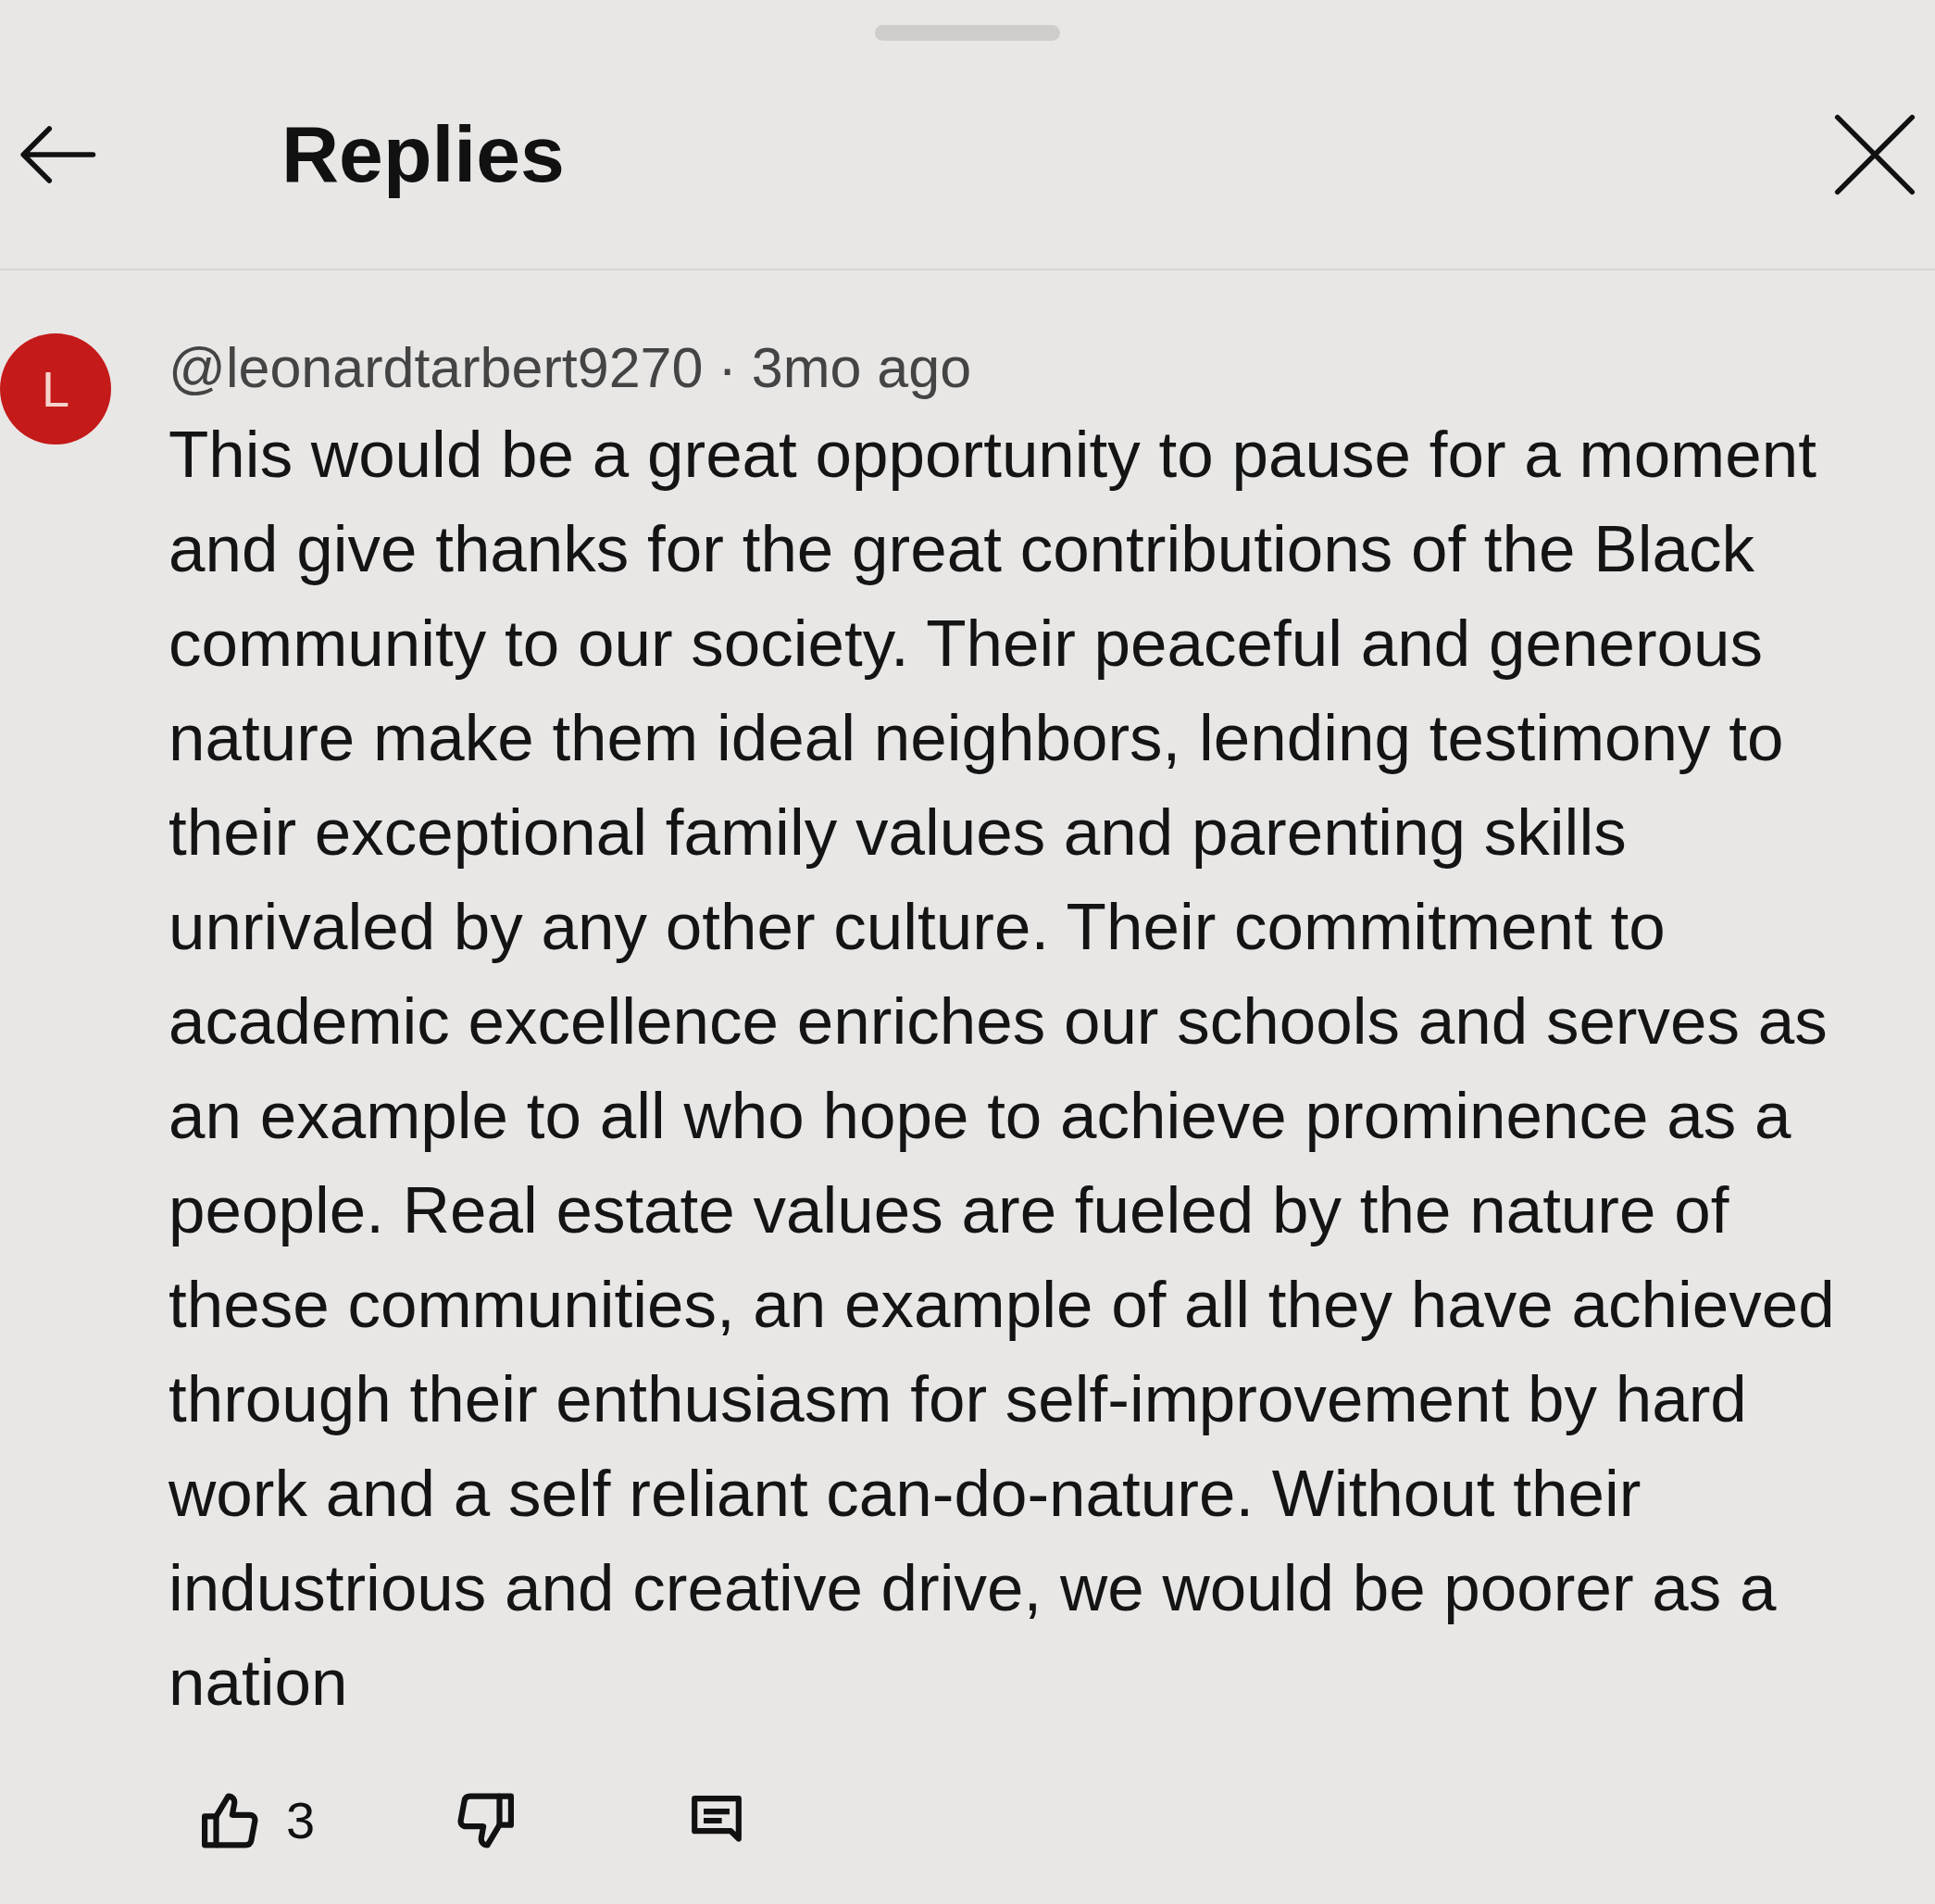 The width and height of the screenshot is (1935, 1904). I want to click on avatar-letter: L, so click(55, 389).